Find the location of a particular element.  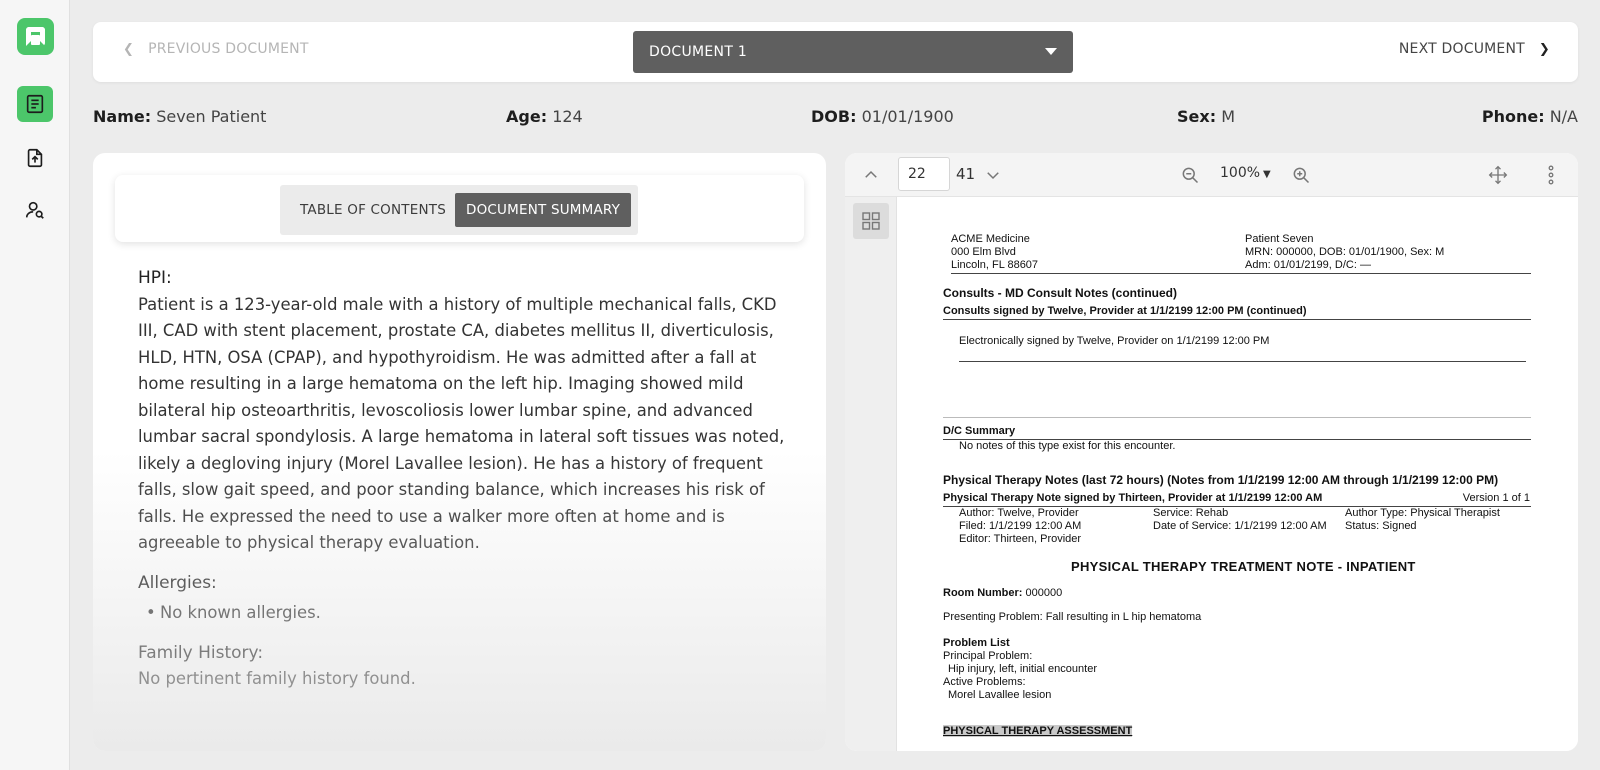

zoom-level-select: 100% ▼ is located at coordinates (1245, 173).